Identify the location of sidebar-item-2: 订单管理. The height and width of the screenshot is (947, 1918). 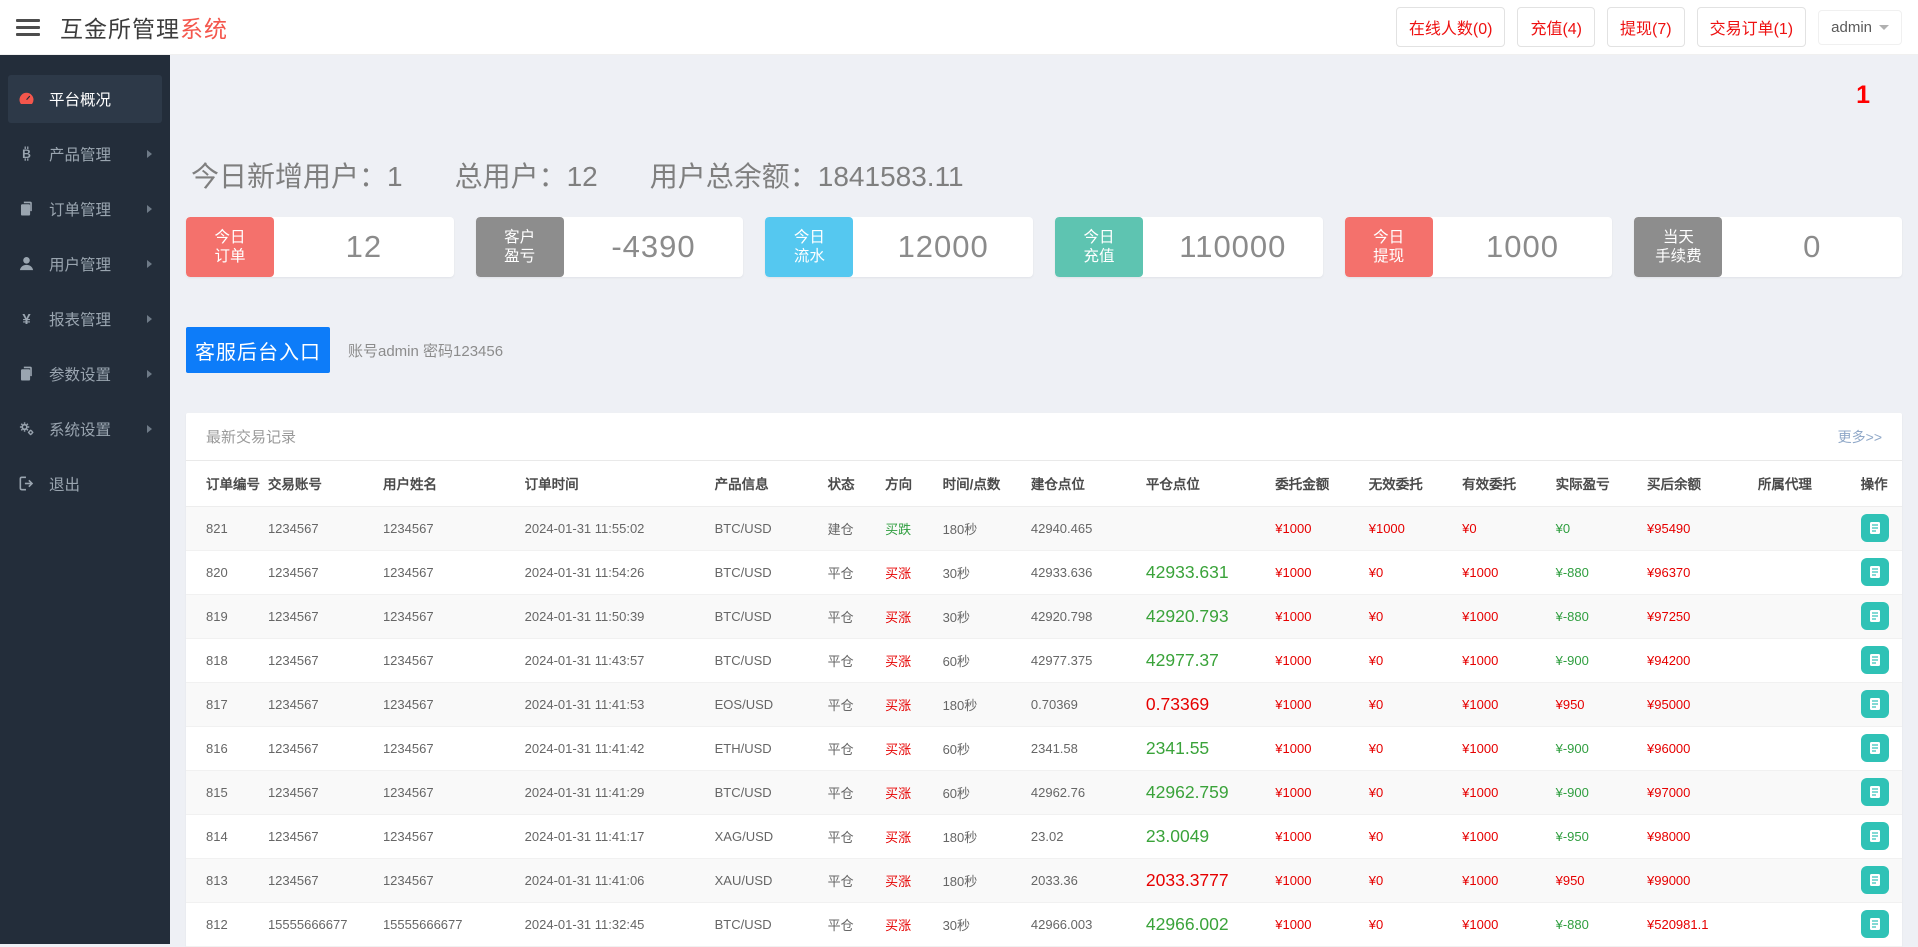
(85, 209).